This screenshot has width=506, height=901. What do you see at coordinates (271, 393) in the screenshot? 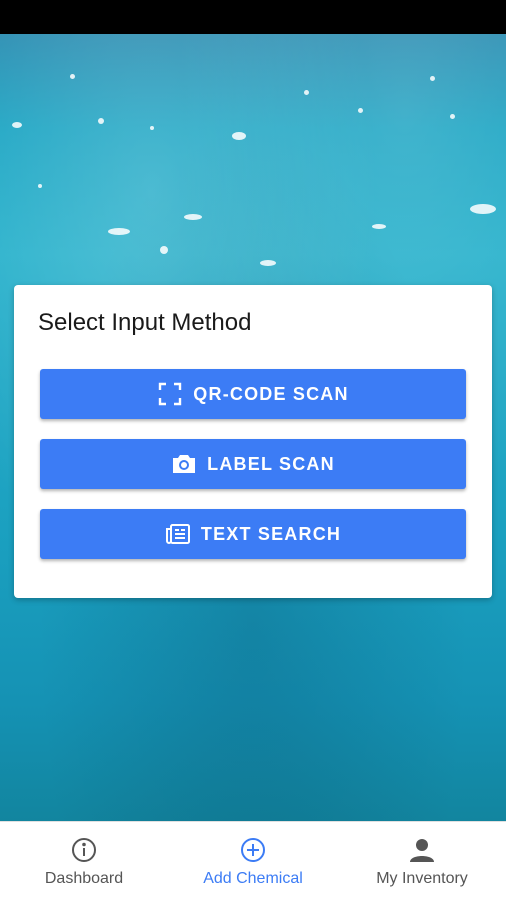
I see `button-label: QR-CODE SCAN` at bounding box center [271, 393].